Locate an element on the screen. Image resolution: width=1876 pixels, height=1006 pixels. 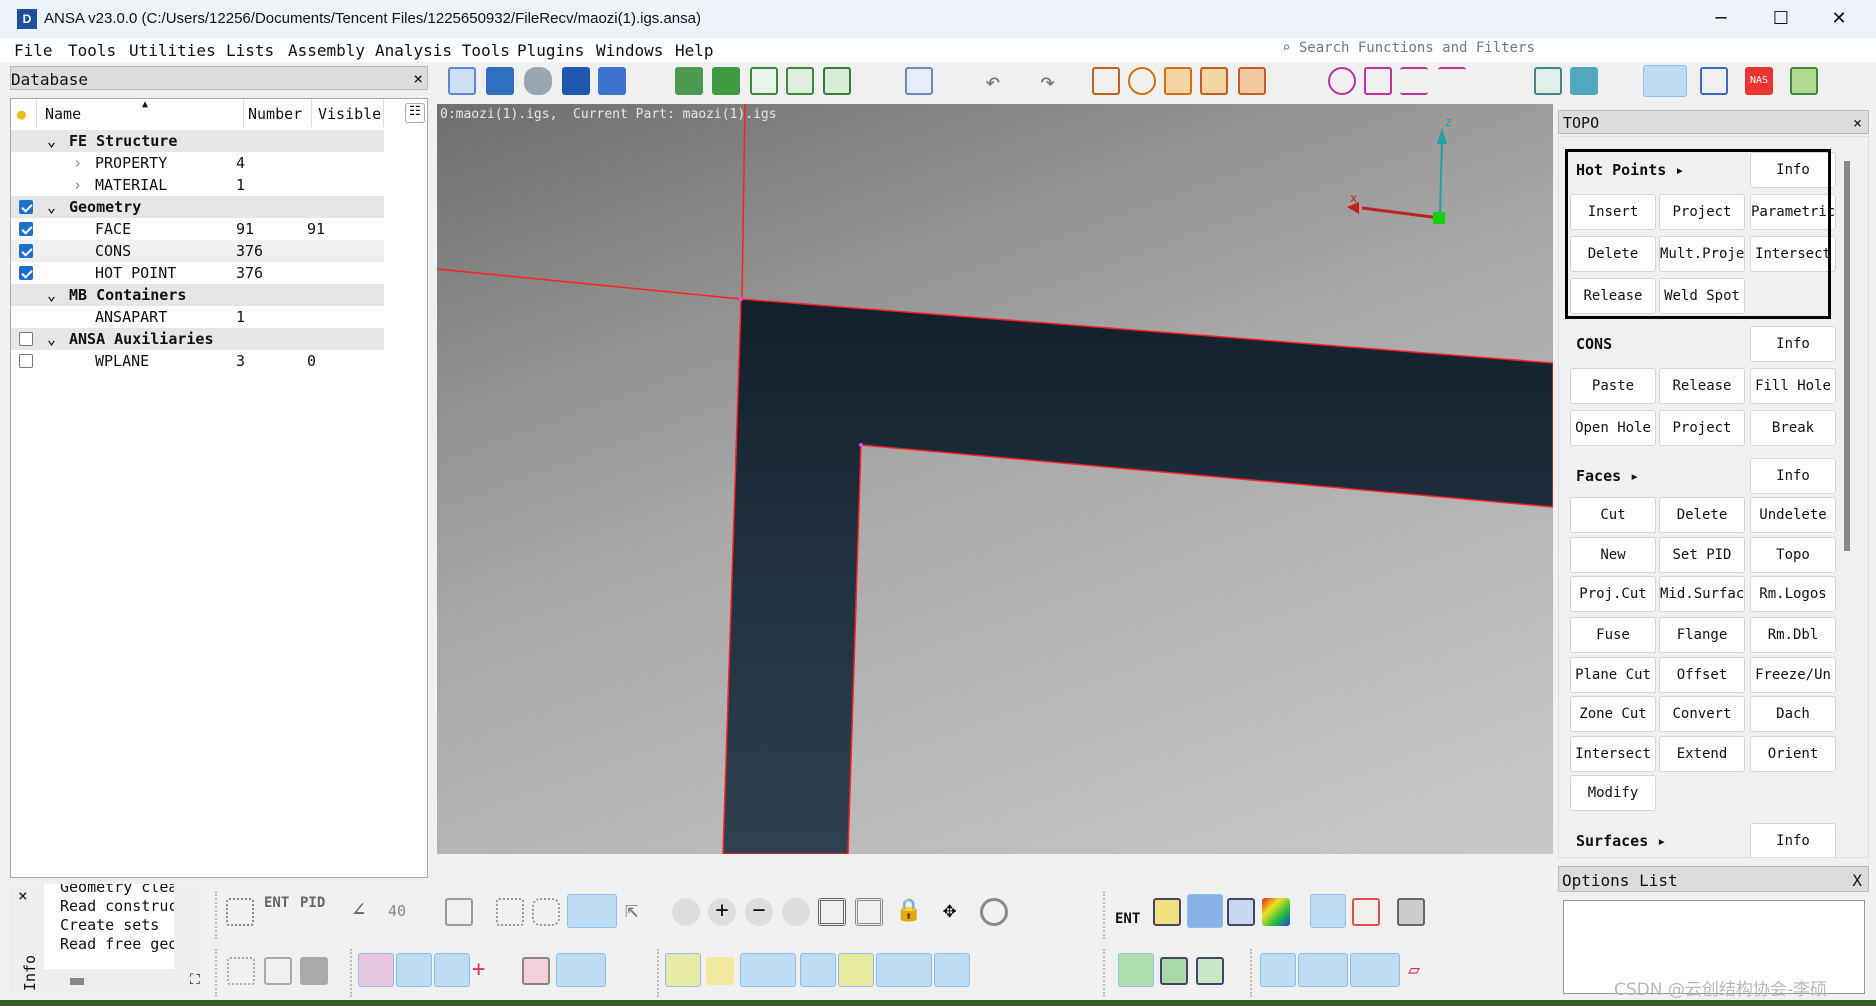
cons-project-button: Project is located at coordinates (1702, 428).